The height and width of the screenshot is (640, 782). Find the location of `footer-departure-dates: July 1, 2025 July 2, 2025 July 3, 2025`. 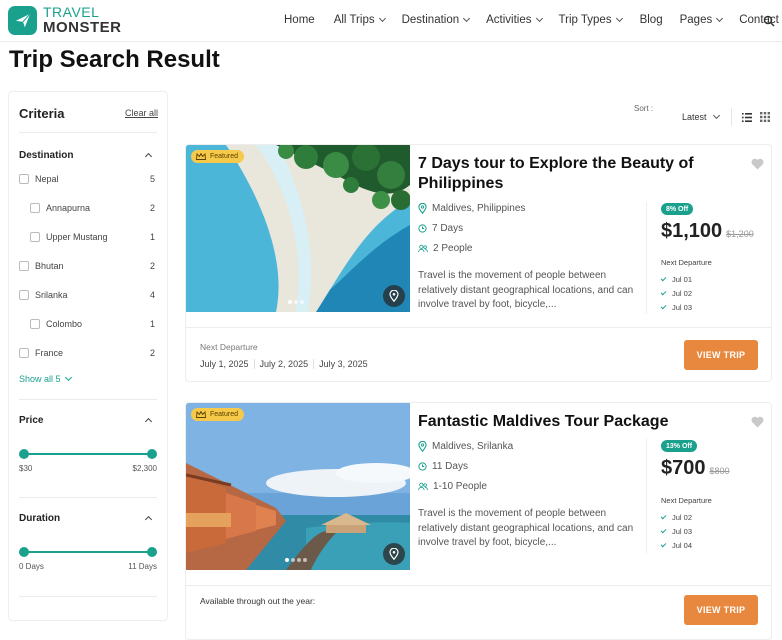

footer-departure-dates: July 1, 2025 July 2, 2025 July 3, 2025 is located at coordinates (289, 364).